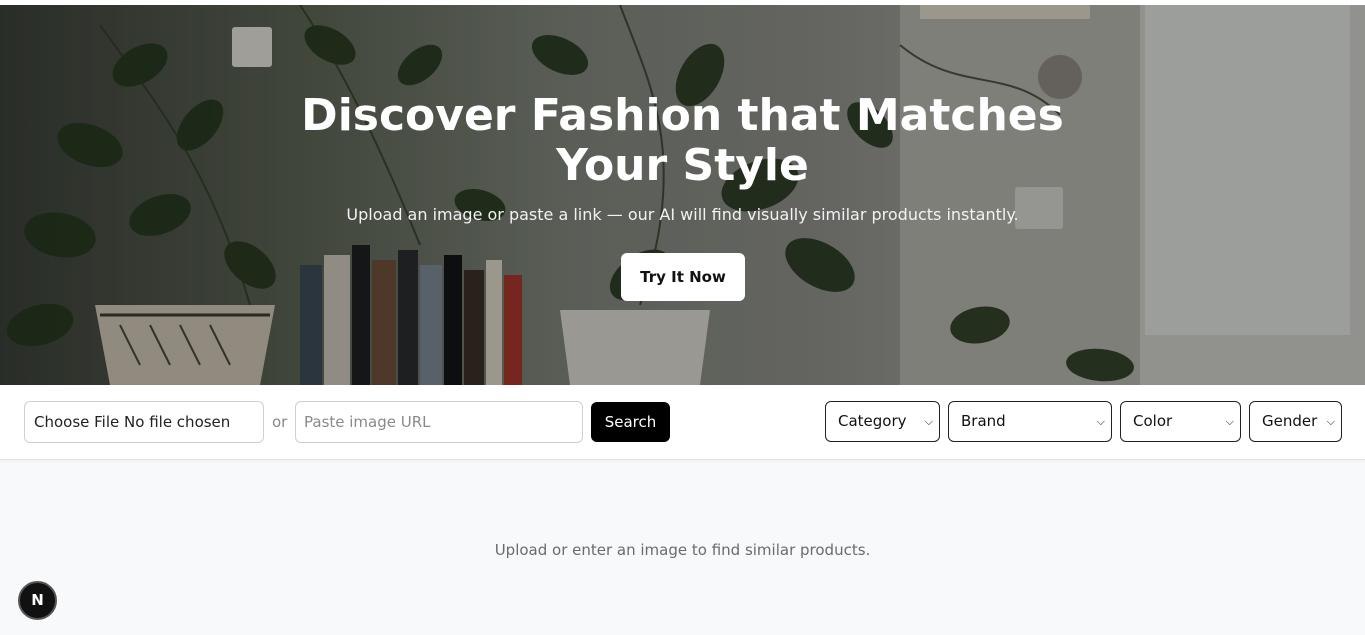 The image size is (1365, 635). What do you see at coordinates (76, 422) in the screenshot?
I see `choose-file-button: Choose File` at bounding box center [76, 422].